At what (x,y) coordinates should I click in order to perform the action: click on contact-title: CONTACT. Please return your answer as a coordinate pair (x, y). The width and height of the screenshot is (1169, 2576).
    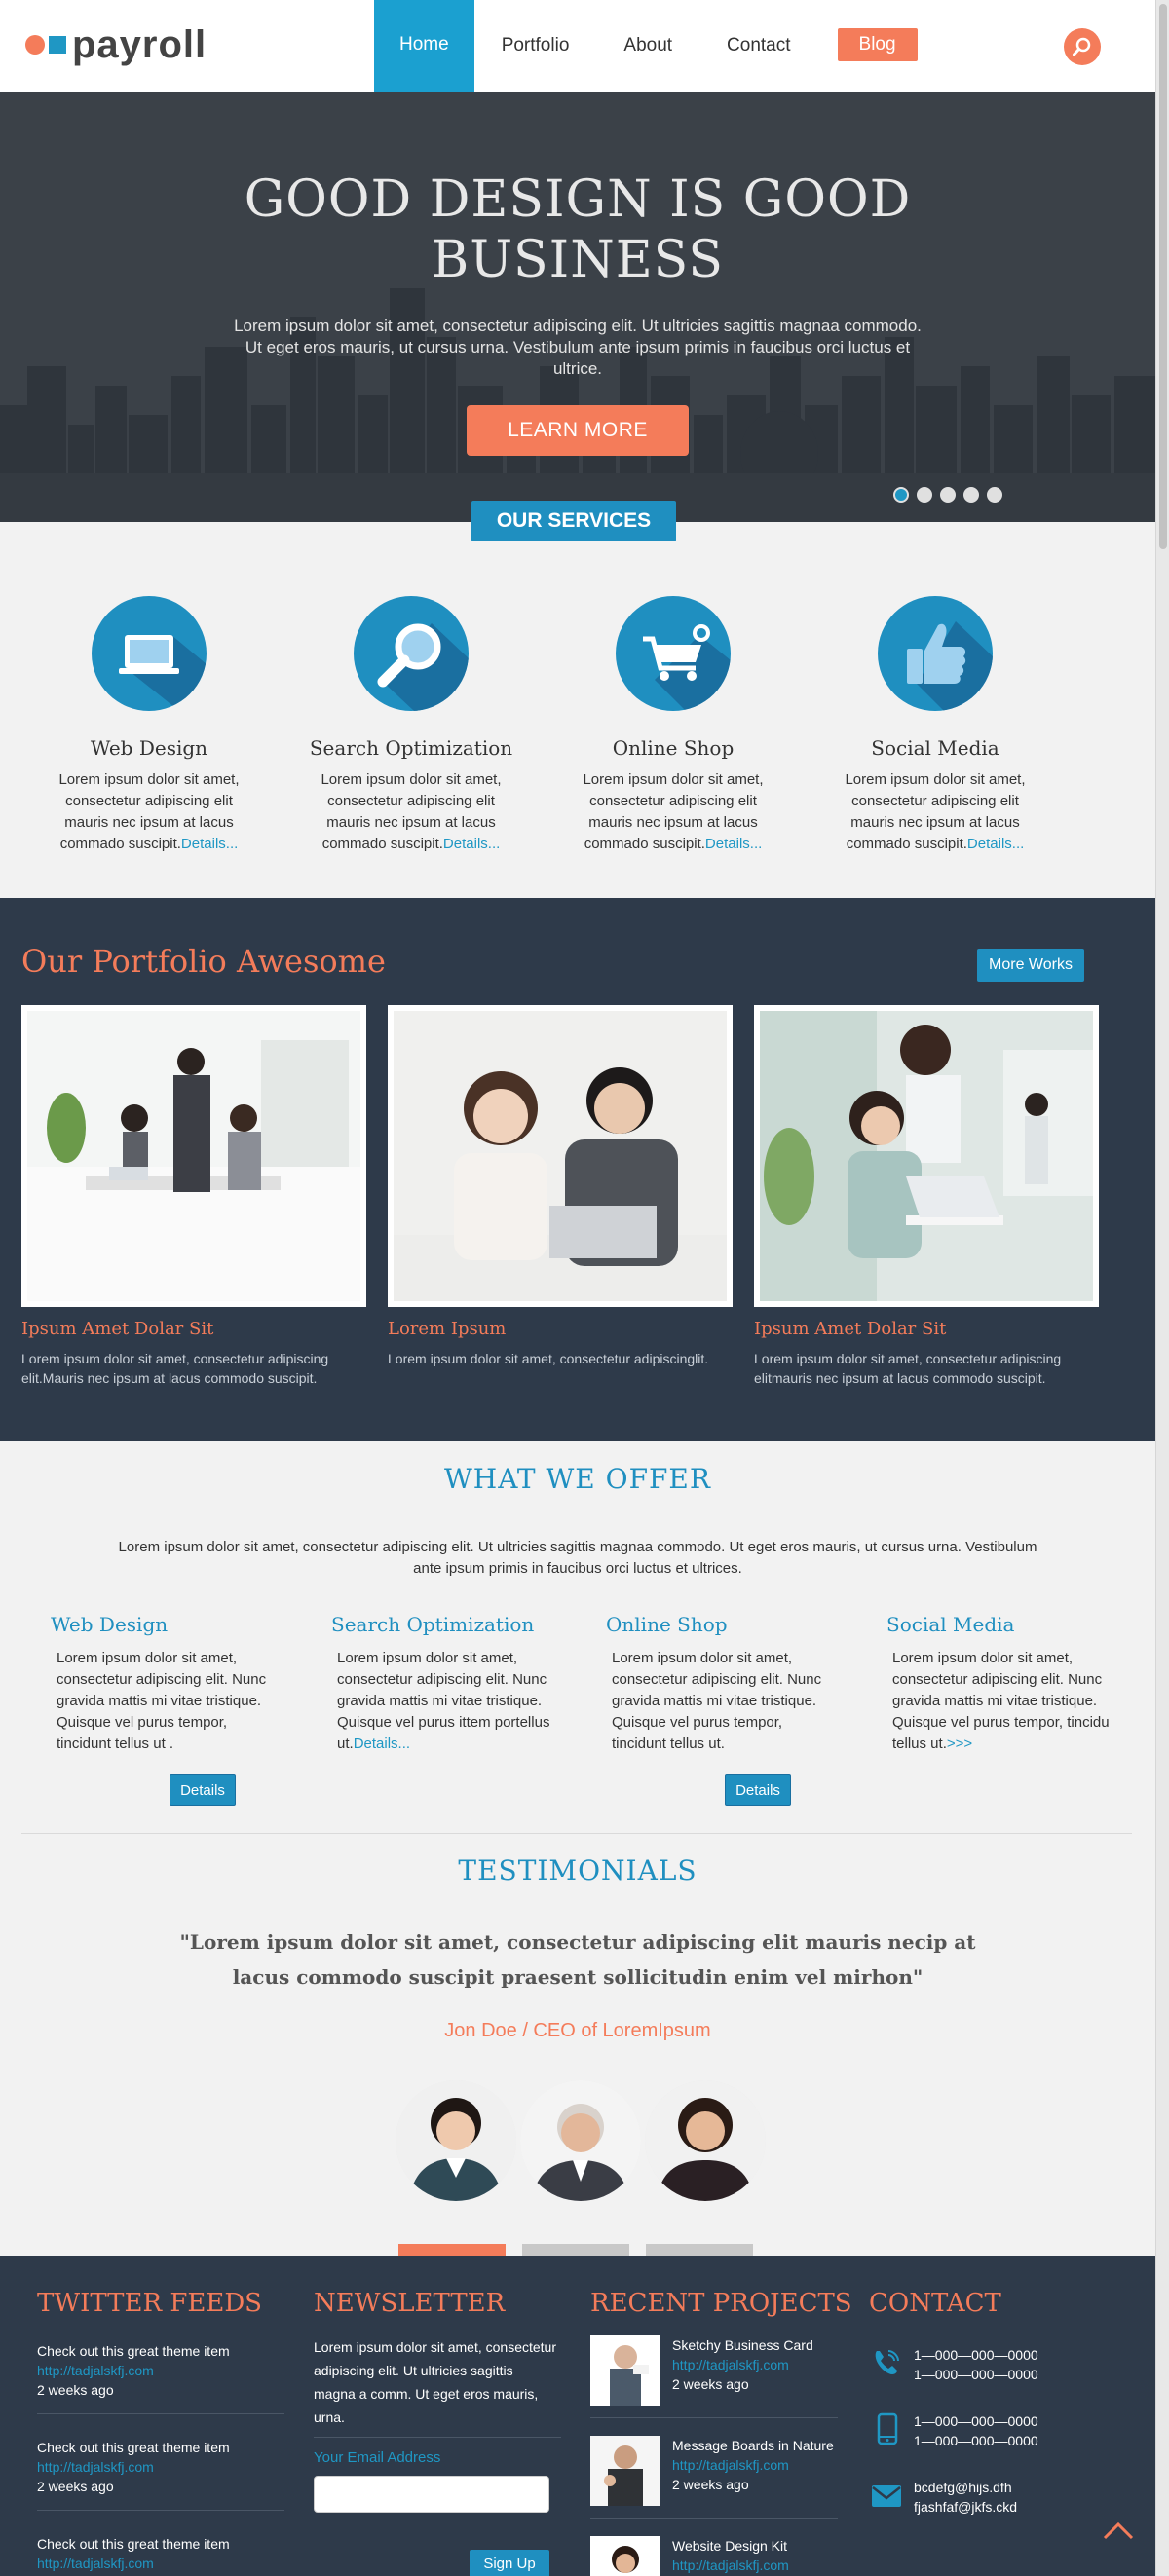
    Looking at the image, I should click on (935, 2303).